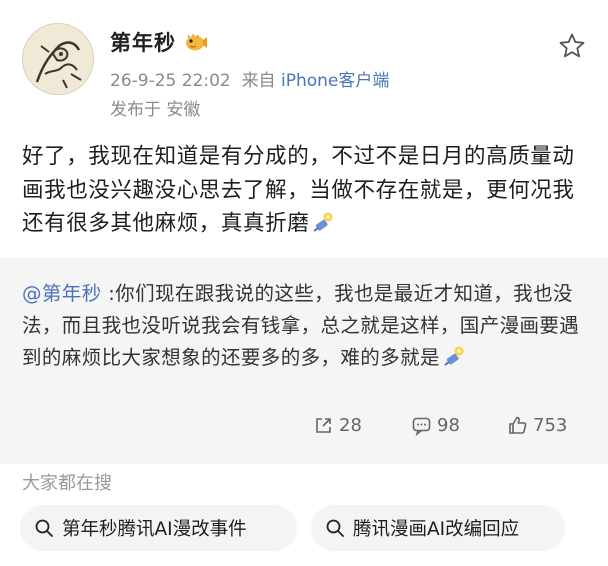  I want to click on post-location: 发布于 安徽, so click(155, 110).